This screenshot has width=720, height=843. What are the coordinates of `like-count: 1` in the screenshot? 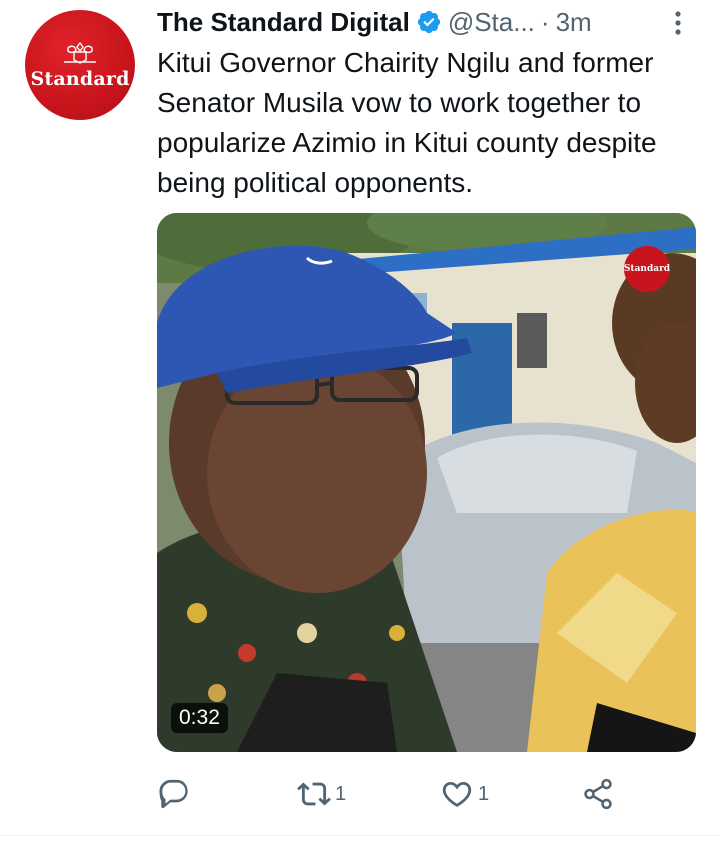 It's located at (484, 793).